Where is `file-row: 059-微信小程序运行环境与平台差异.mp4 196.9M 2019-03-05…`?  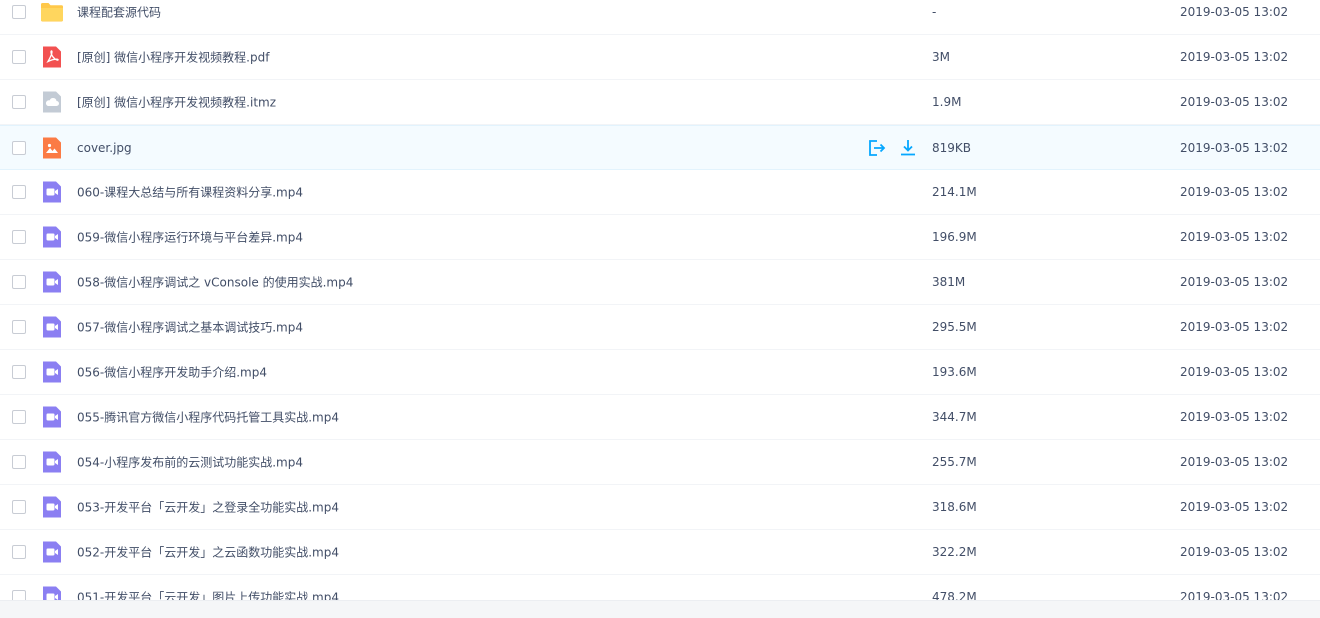 file-row: 059-微信小程序运行环境与平台差异.mp4 196.9M 2019-03-05… is located at coordinates (660, 237).